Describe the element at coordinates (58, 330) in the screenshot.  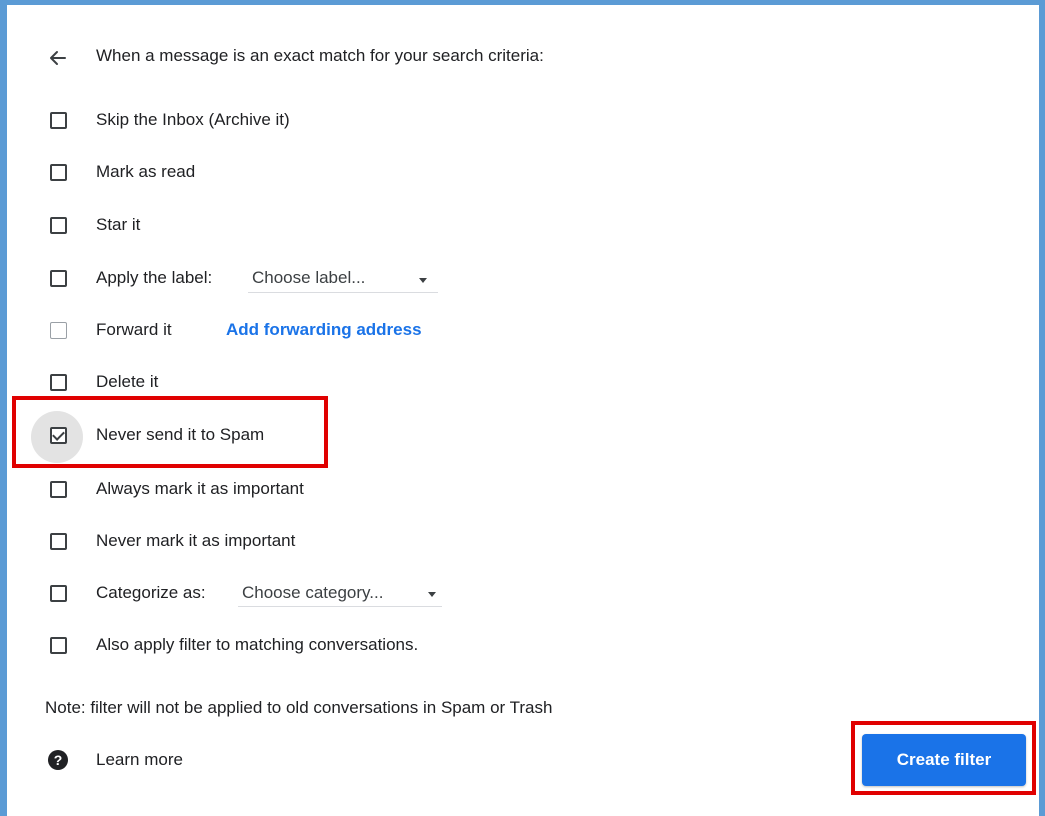
I see `forward-it-checkbox` at that location.